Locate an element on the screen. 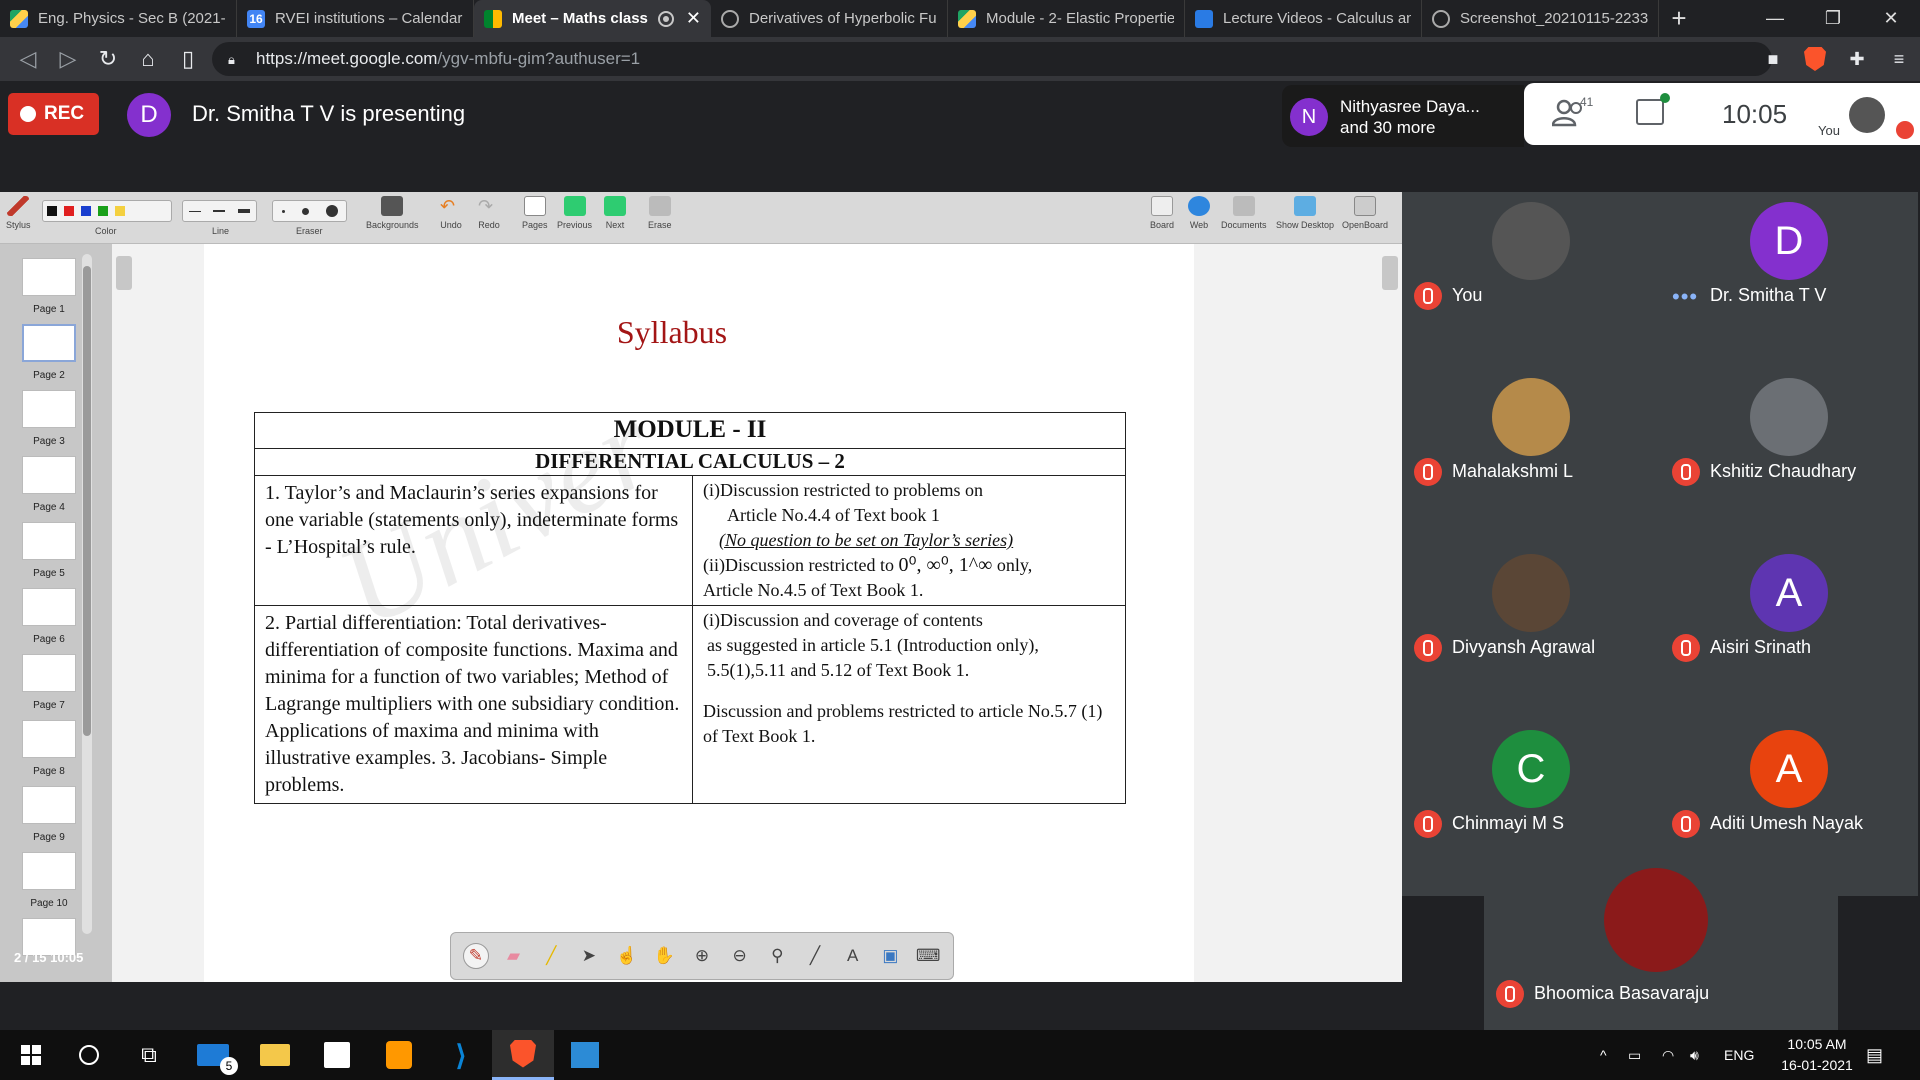  tray-chevron-icon: ^ is located at coordinates (1603, 1055).